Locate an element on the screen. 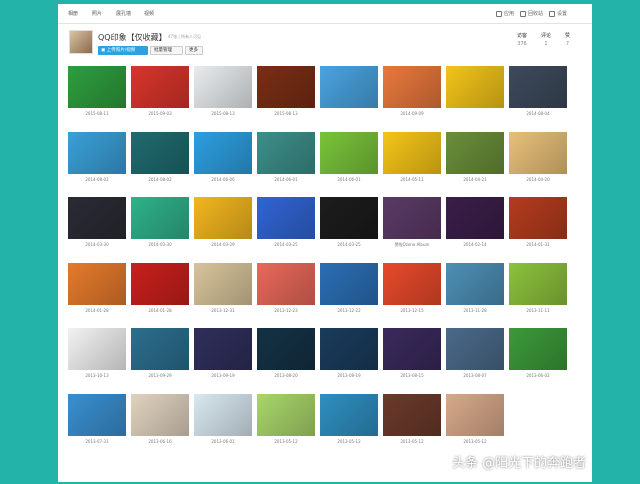 This screenshot has height=484, width=640. photo-card: 2013-11-28 is located at coordinates (475, 289).